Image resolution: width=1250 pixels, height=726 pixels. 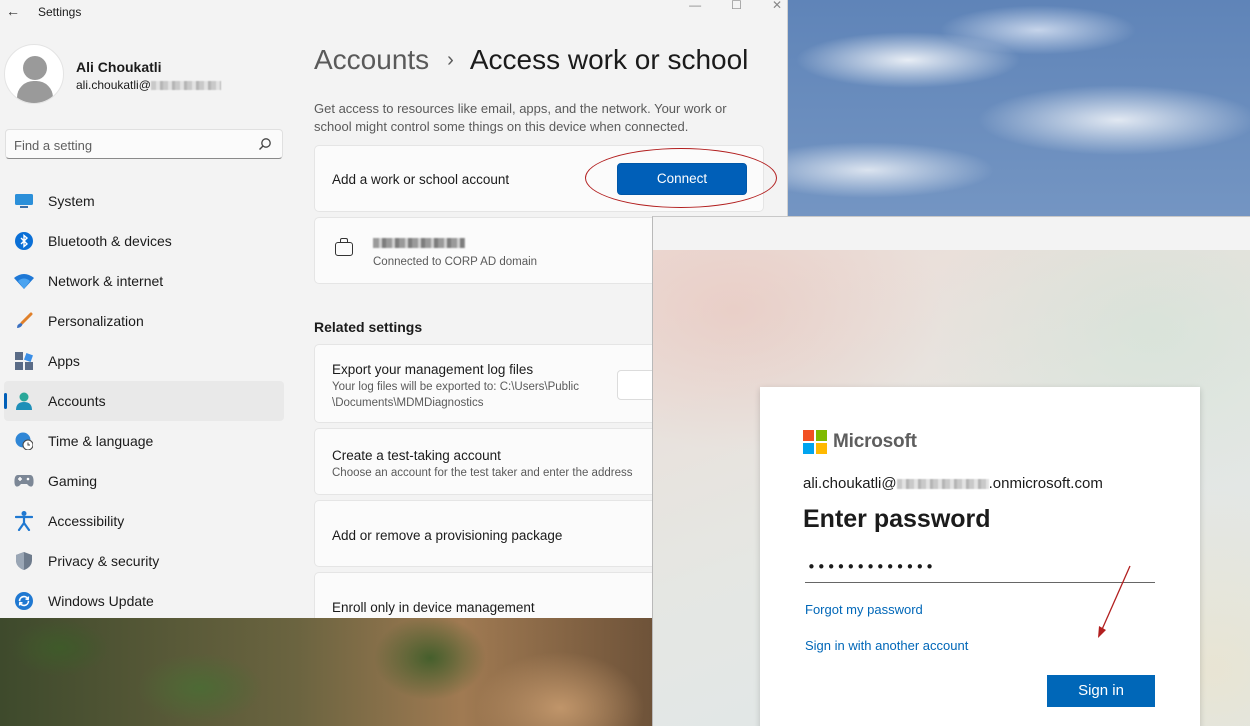 What do you see at coordinates (144, 521) in the screenshot?
I see `sidebar-item-accessibility: Accessibility` at bounding box center [144, 521].